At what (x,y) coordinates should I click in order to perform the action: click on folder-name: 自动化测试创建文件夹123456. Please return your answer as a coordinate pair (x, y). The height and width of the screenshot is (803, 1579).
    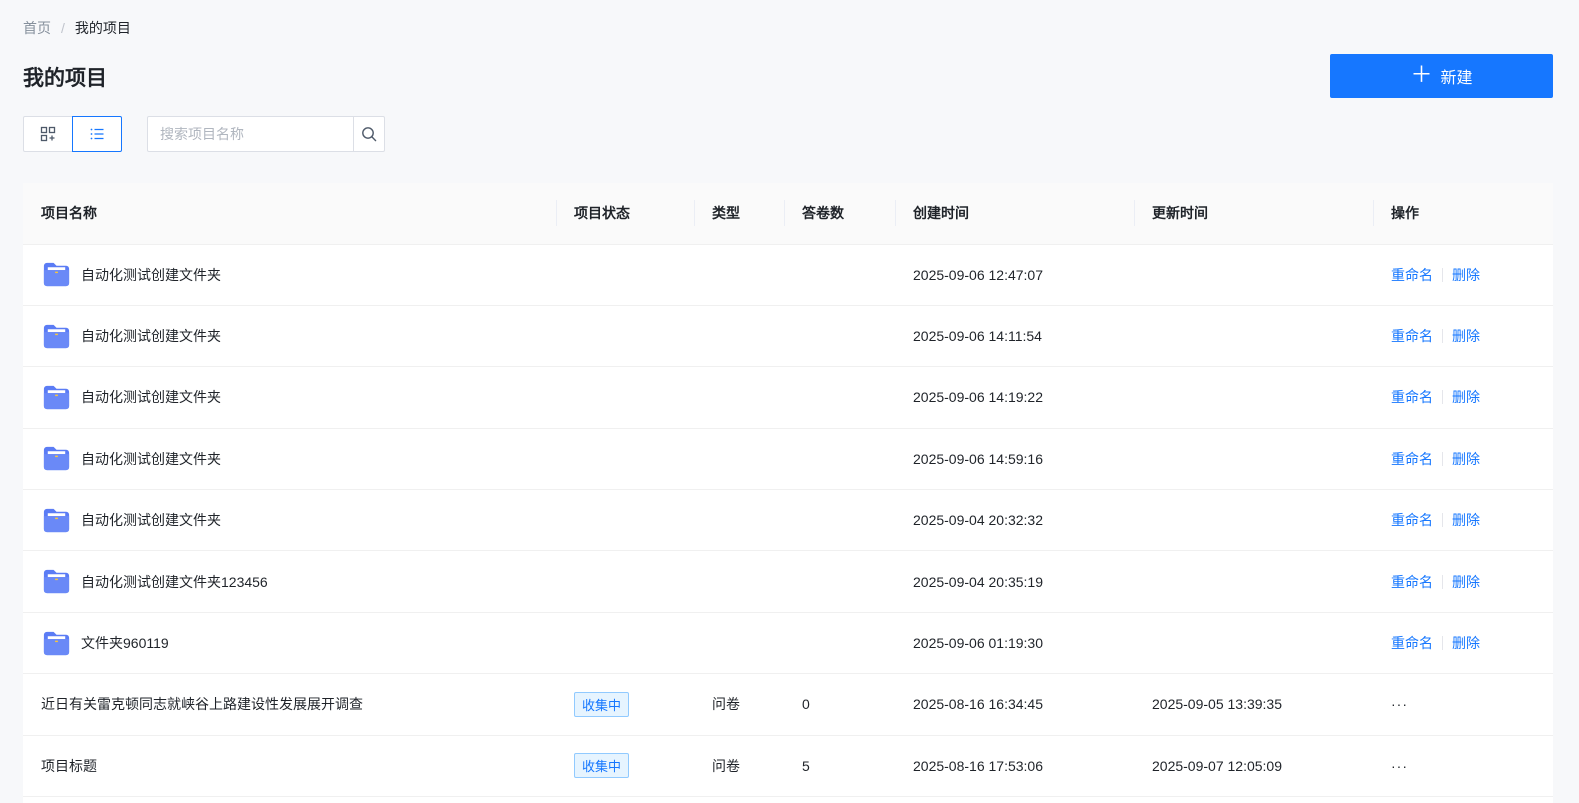
    Looking at the image, I should click on (174, 582).